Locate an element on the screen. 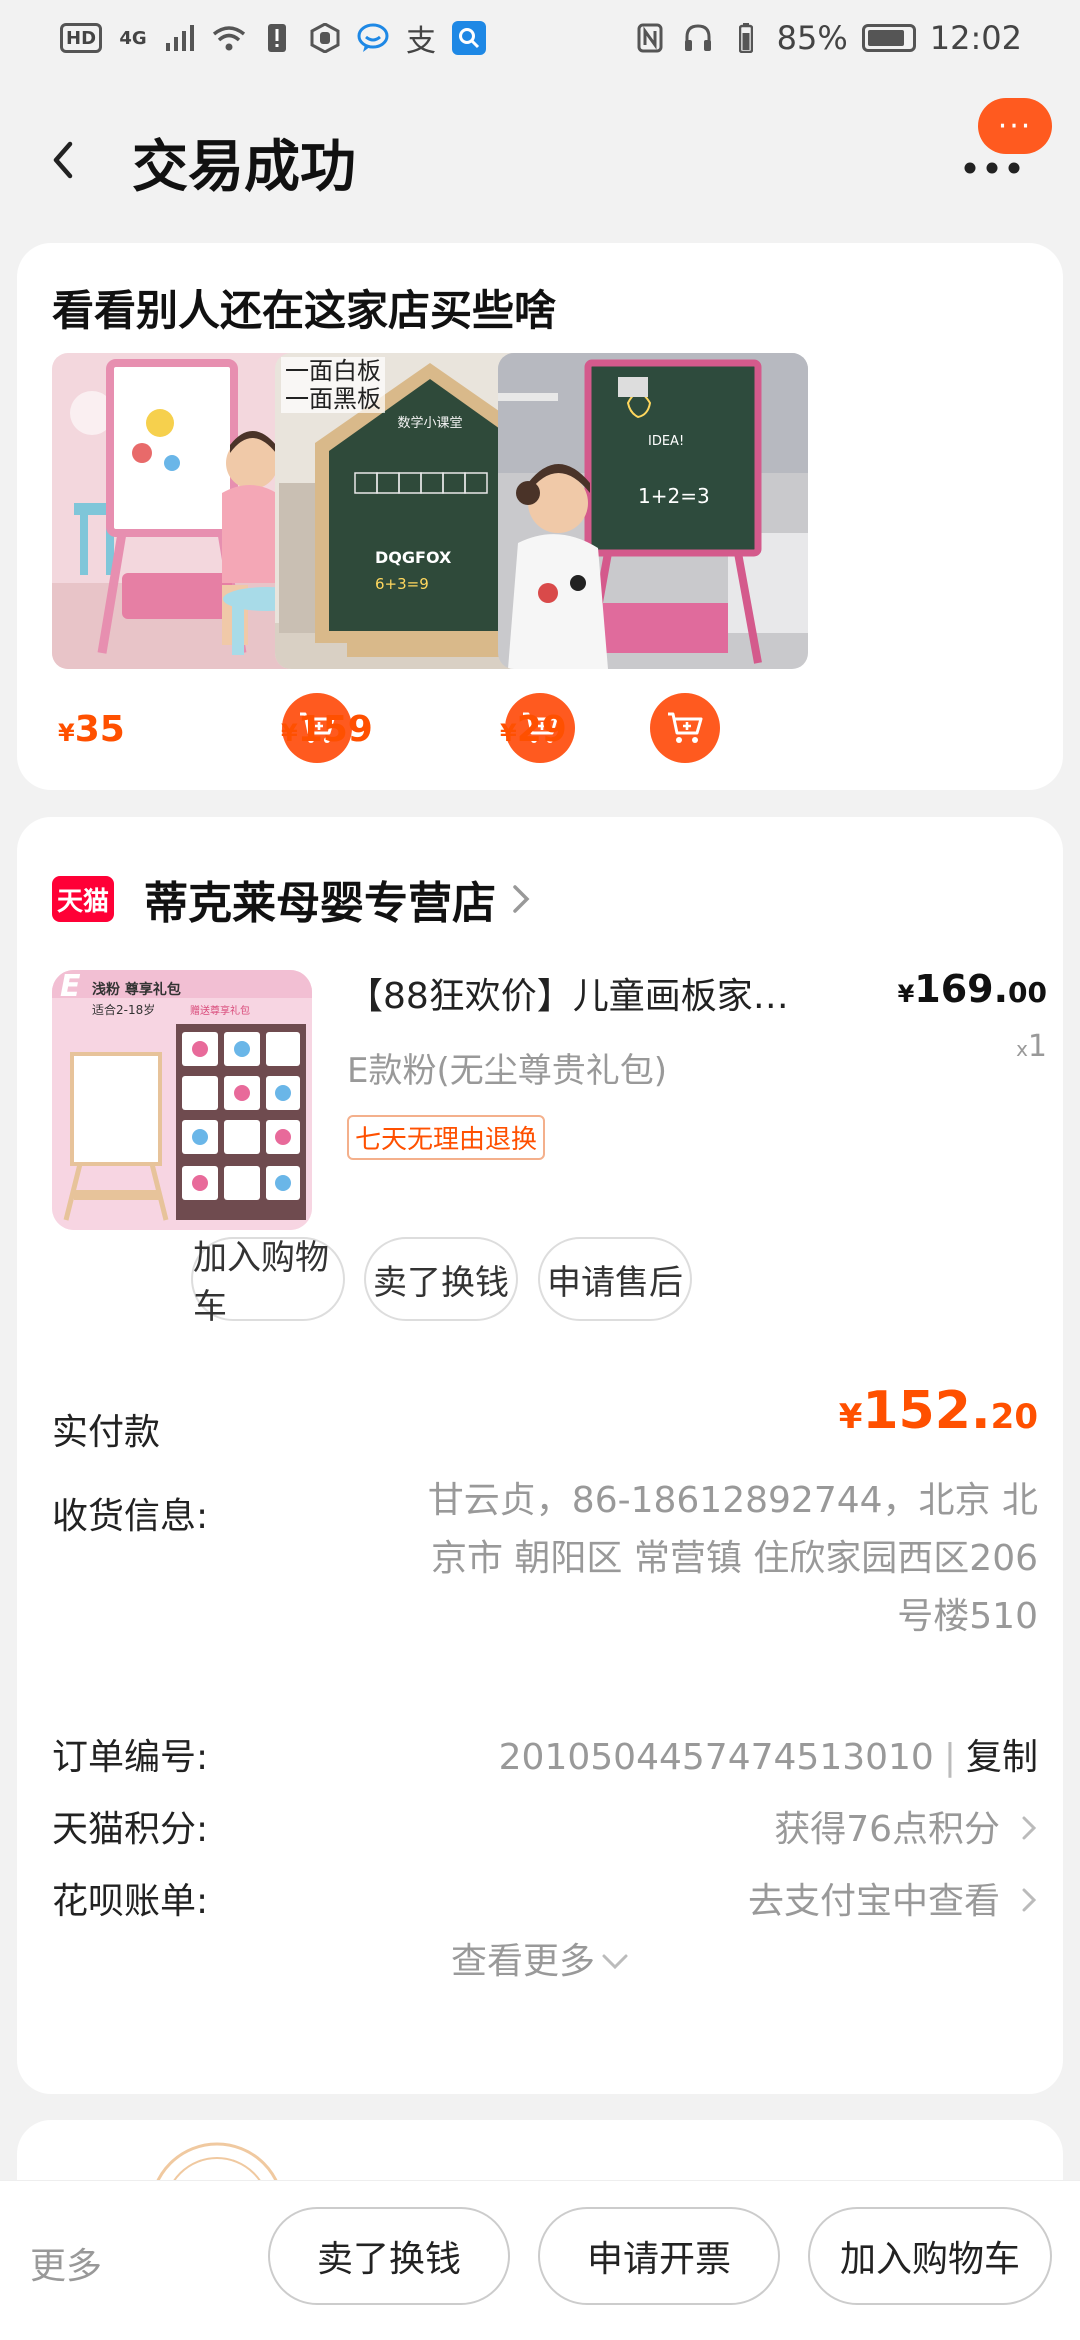 This screenshot has width=1080, height=2340. more-options-icon is located at coordinates (992, 165).